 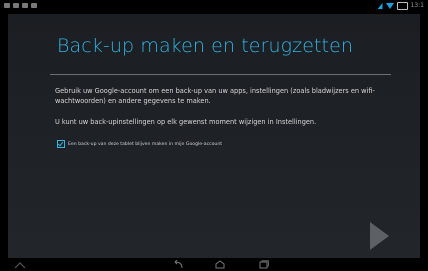 What do you see at coordinates (25, 5) in the screenshot?
I see `gallery-icon` at bounding box center [25, 5].